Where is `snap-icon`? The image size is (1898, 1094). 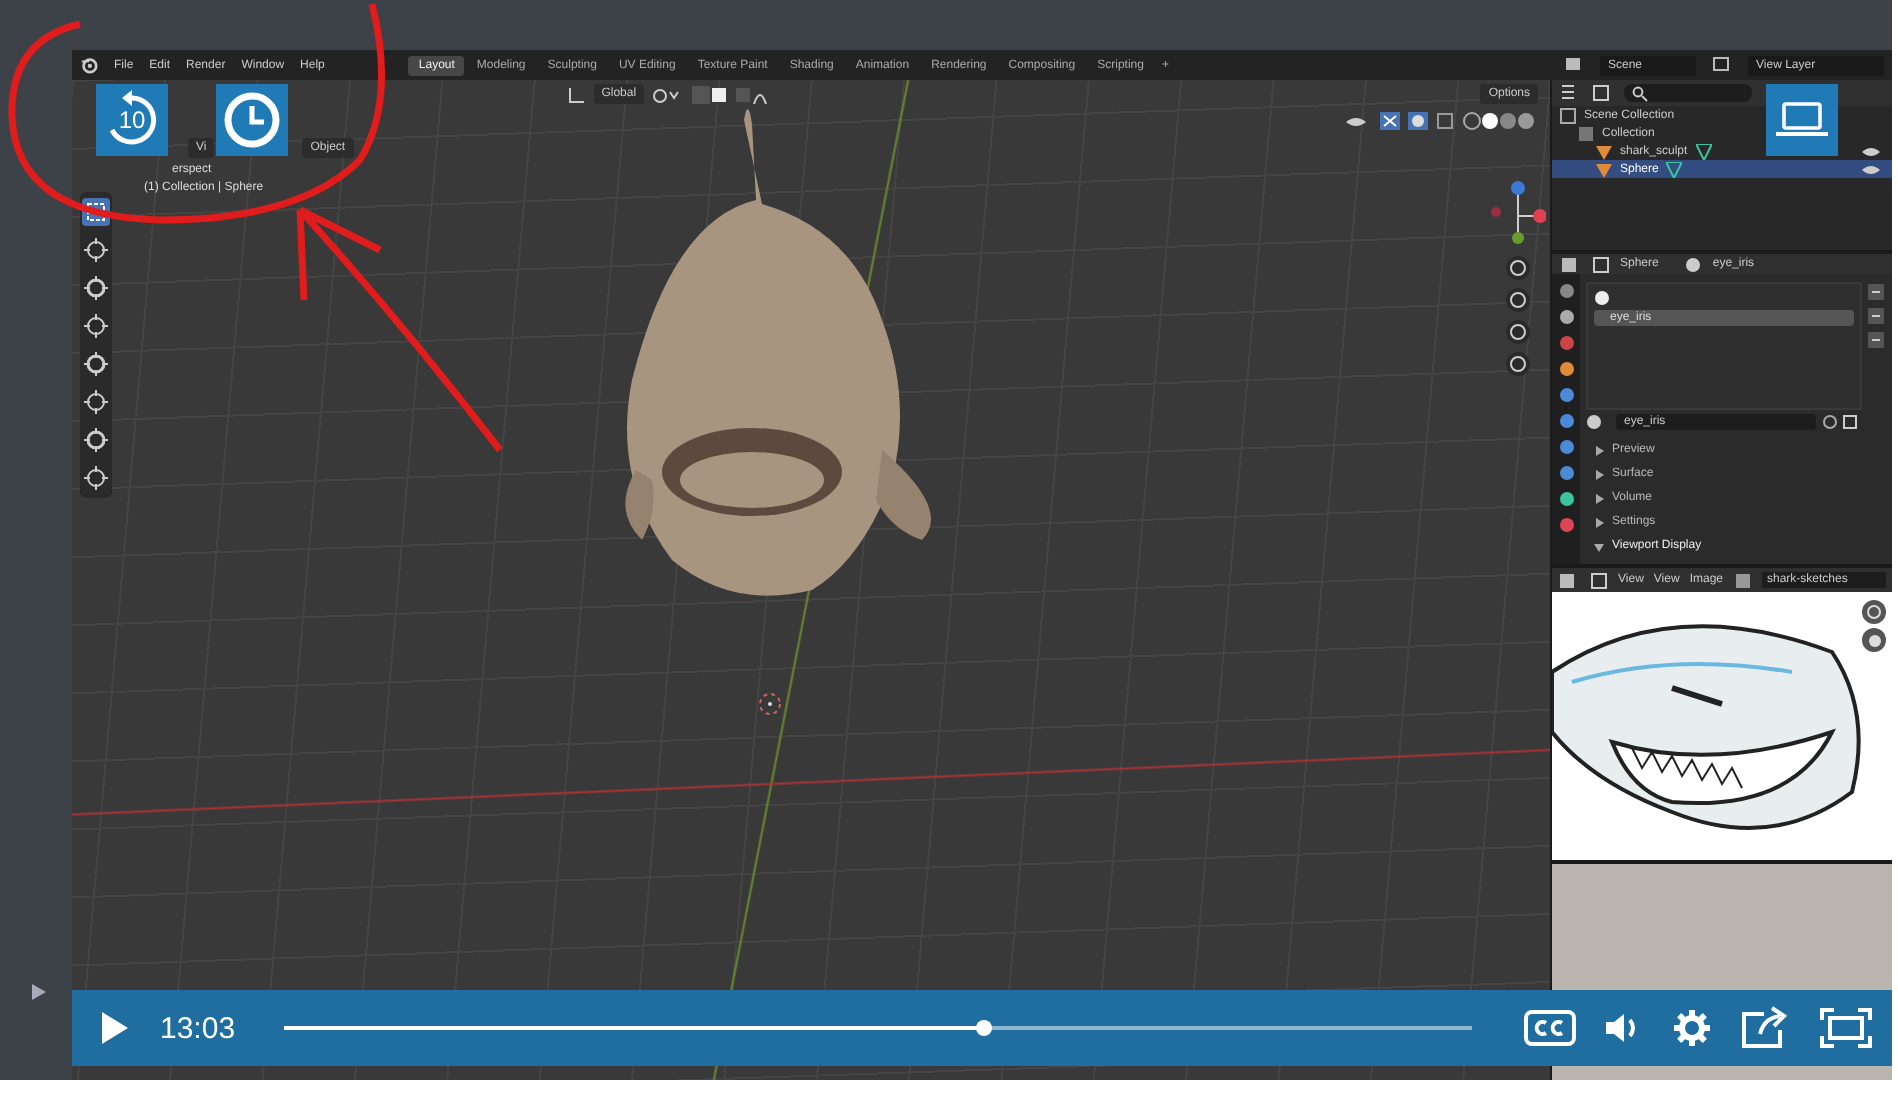
snap-icon is located at coordinates (668, 94).